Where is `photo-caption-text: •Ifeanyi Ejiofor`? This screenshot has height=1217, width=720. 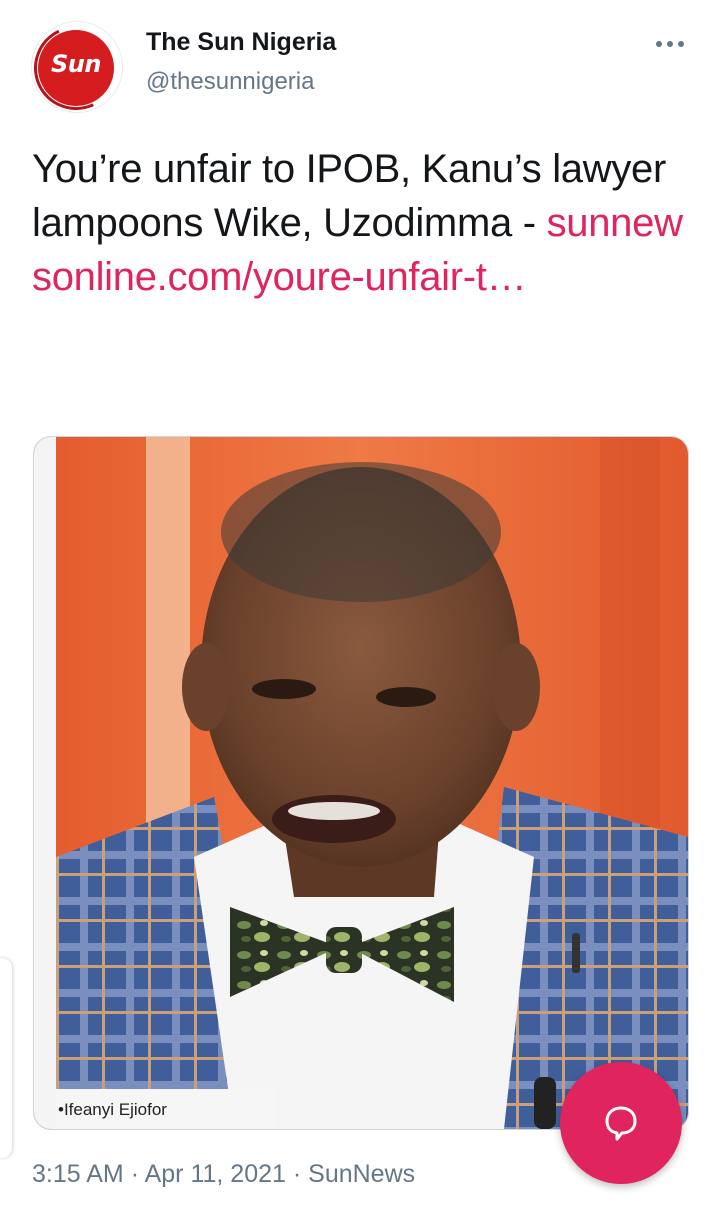 photo-caption-text: •Ifeanyi Ejiofor is located at coordinates (112, 1109).